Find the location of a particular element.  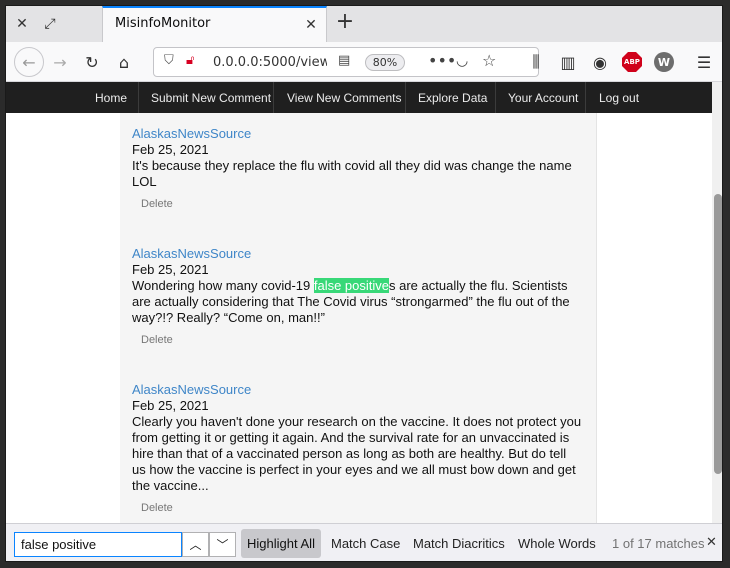

adblock-icon: ABP is located at coordinates (632, 62).